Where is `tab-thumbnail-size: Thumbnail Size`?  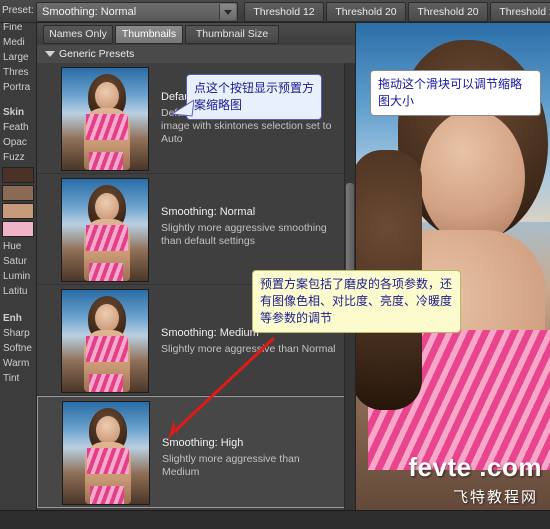
tab-thumbnail-size: Thumbnail Size is located at coordinates (232, 34).